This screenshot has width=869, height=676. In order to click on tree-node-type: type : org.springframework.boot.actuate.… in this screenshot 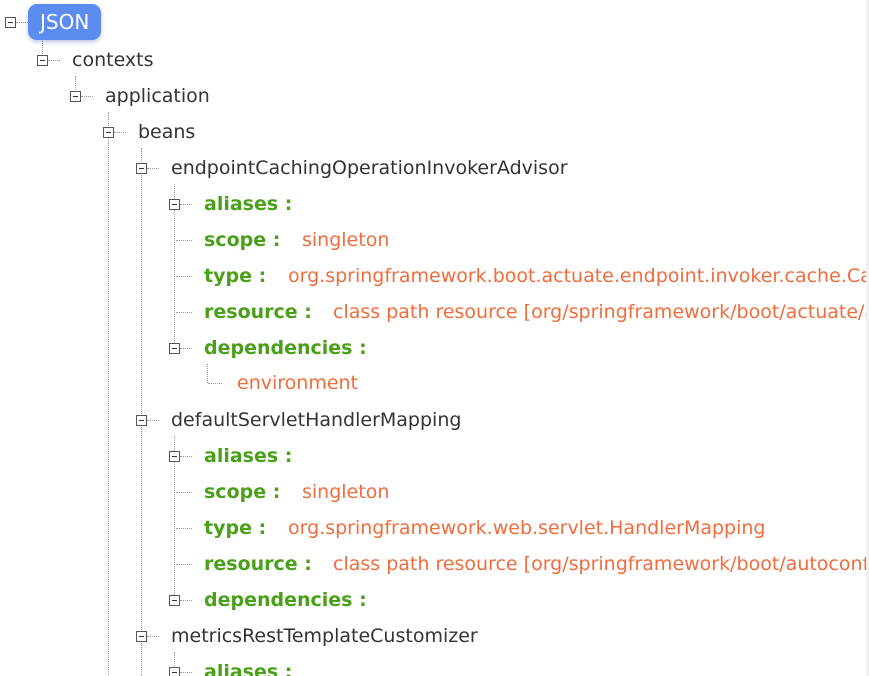, I will do `click(433, 276)`.